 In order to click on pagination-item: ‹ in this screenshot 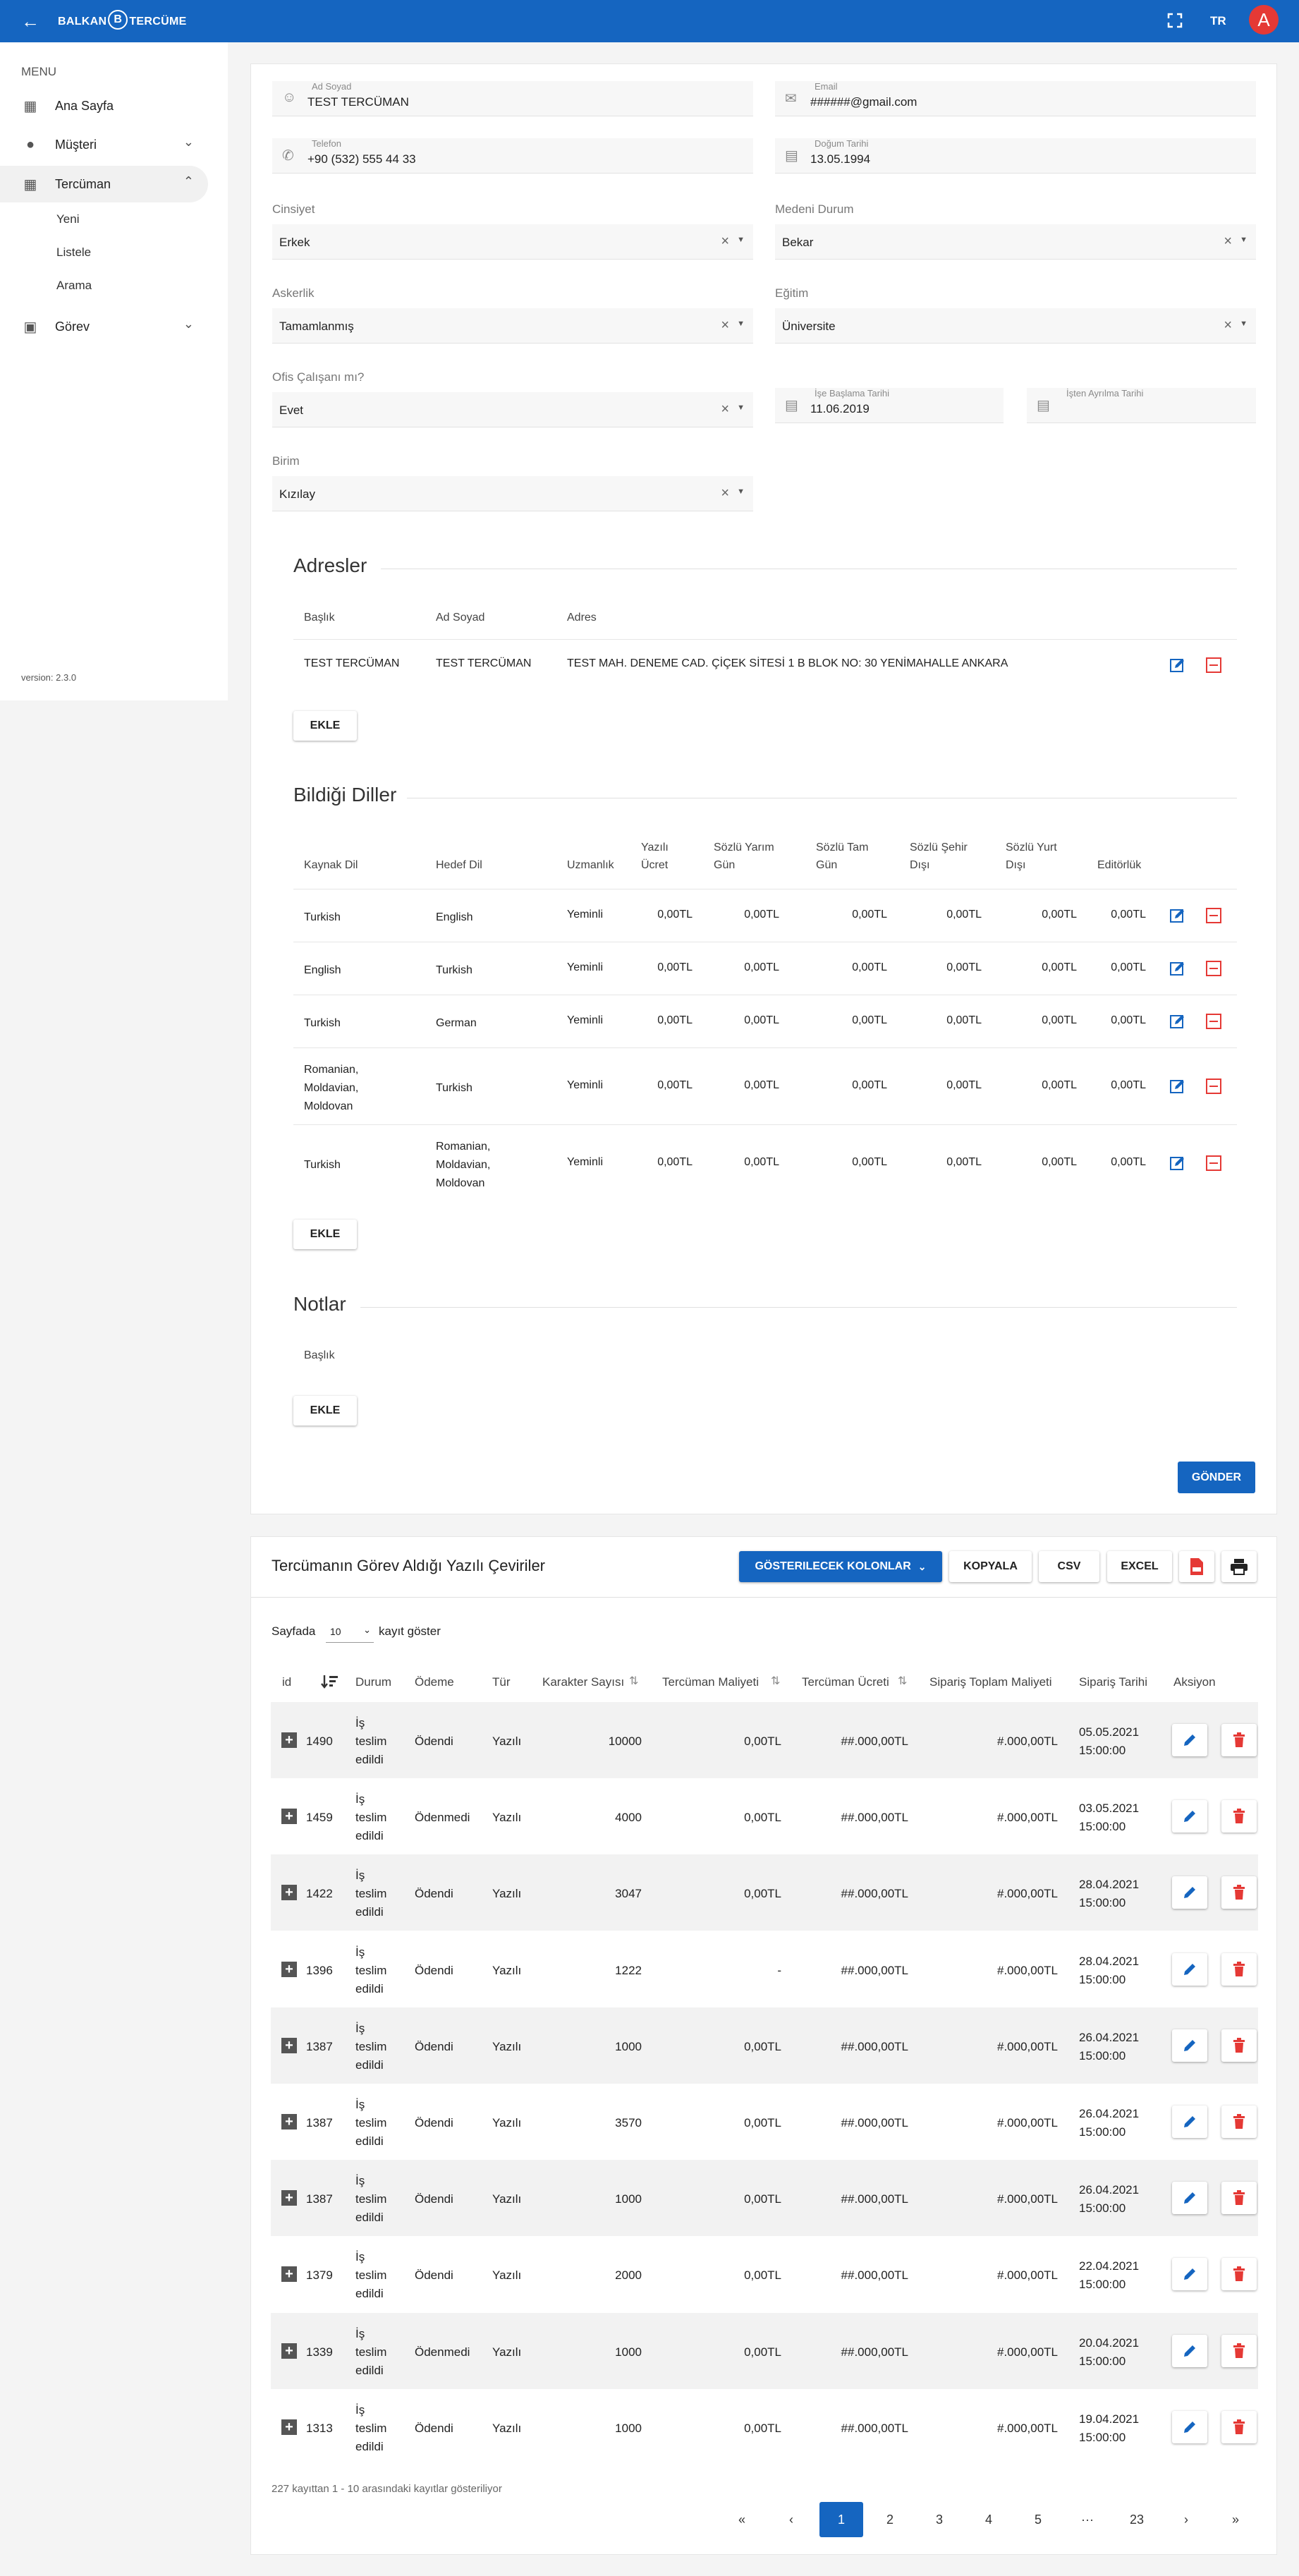, I will do `click(791, 2519)`.